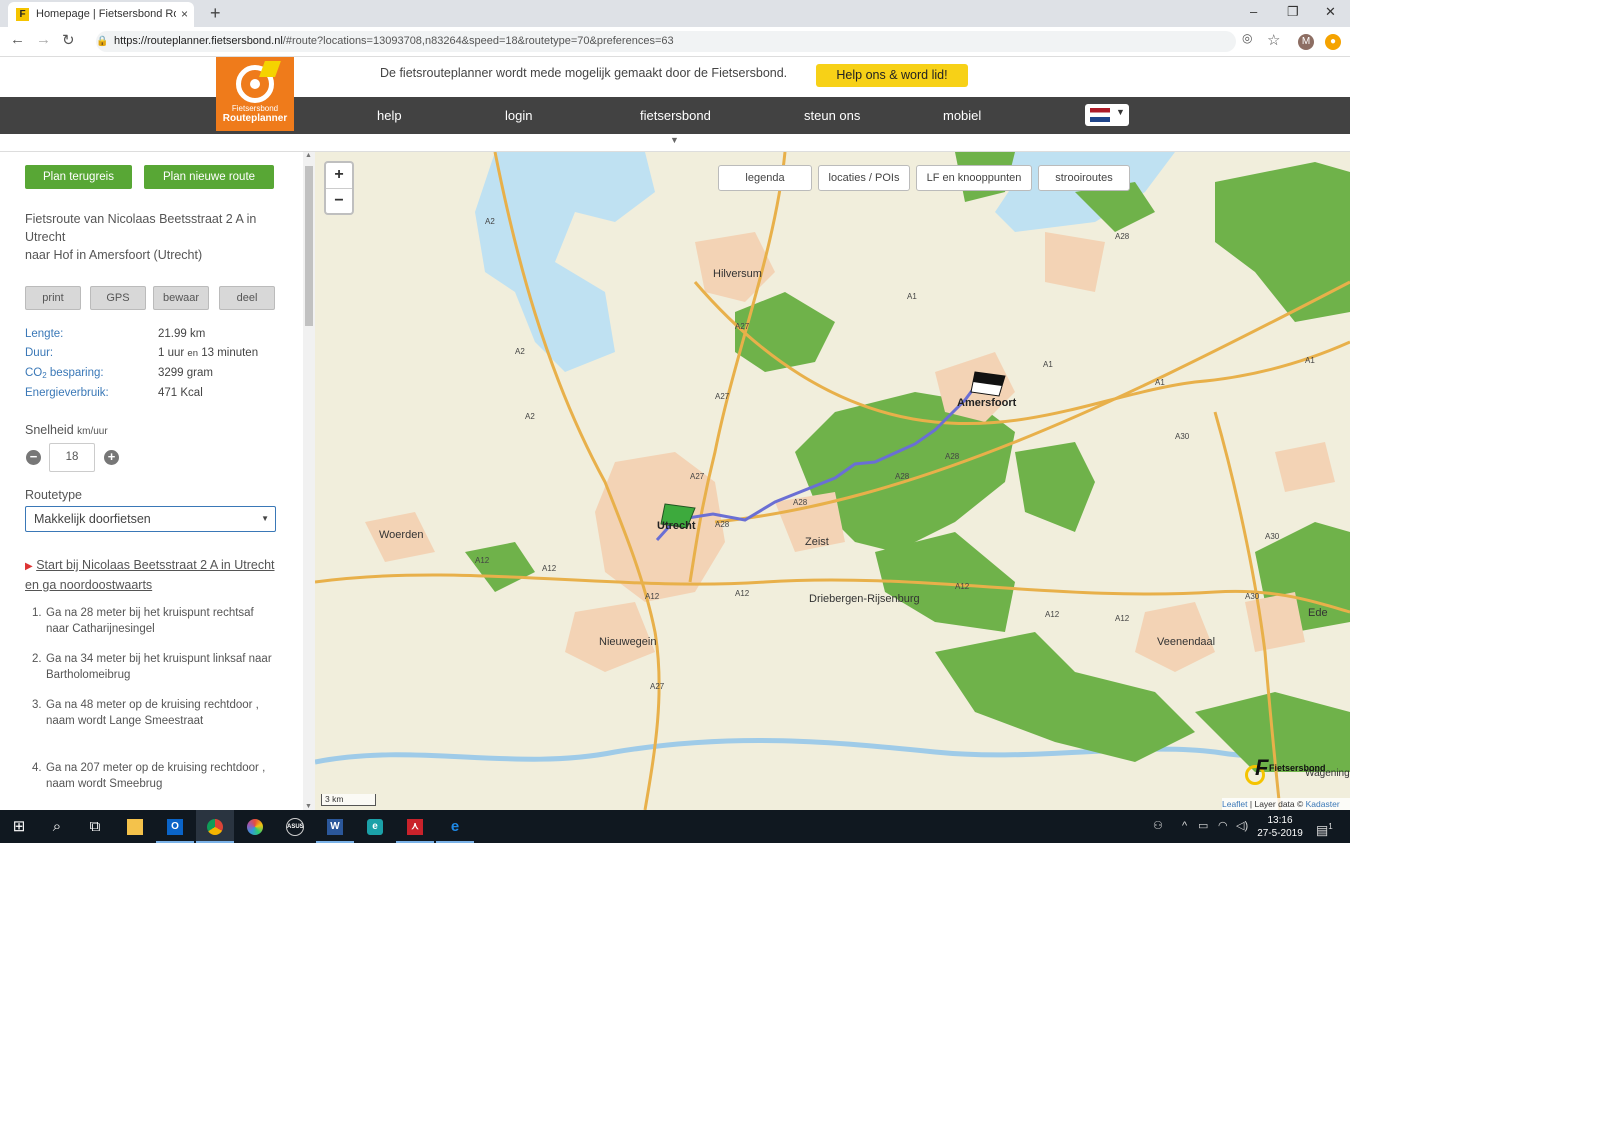 The image size is (1600, 1130). Describe the element at coordinates (415, 826) in the screenshot. I see `acrobat-icon: ⋏` at that location.